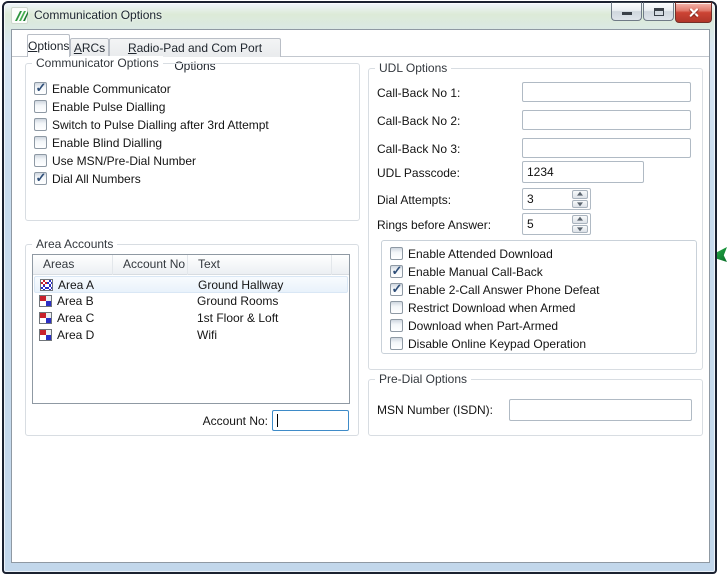 This screenshot has width=727, height=581. What do you see at coordinates (483, 326) in the screenshot?
I see `checkbox-label: Download when Part-Armed` at bounding box center [483, 326].